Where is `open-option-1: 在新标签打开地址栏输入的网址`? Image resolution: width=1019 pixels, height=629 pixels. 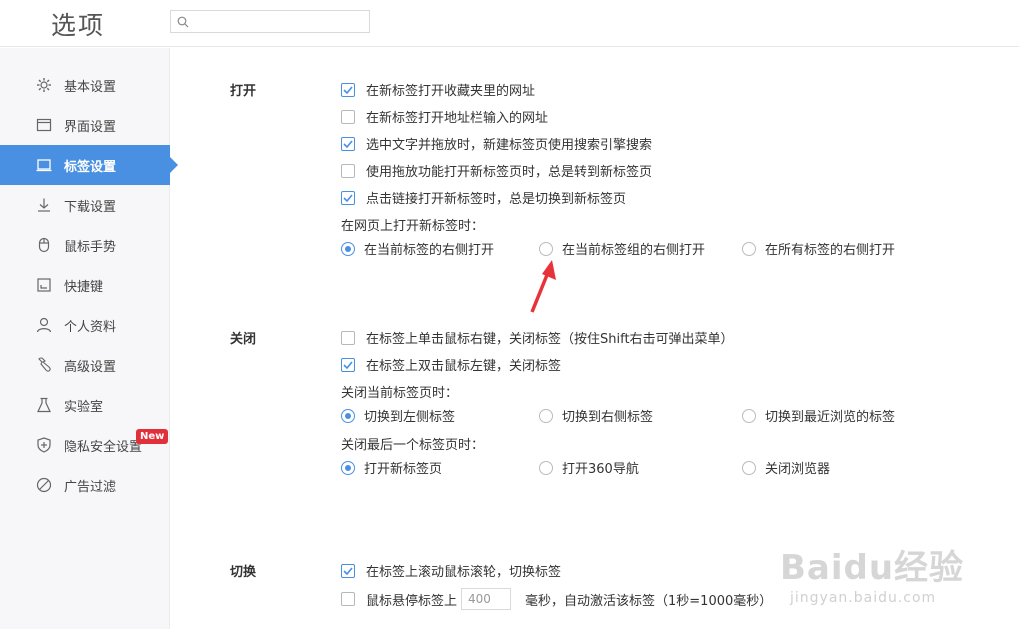
open-option-1: 在新标签打开地址栏输入的网址 is located at coordinates (444, 116).